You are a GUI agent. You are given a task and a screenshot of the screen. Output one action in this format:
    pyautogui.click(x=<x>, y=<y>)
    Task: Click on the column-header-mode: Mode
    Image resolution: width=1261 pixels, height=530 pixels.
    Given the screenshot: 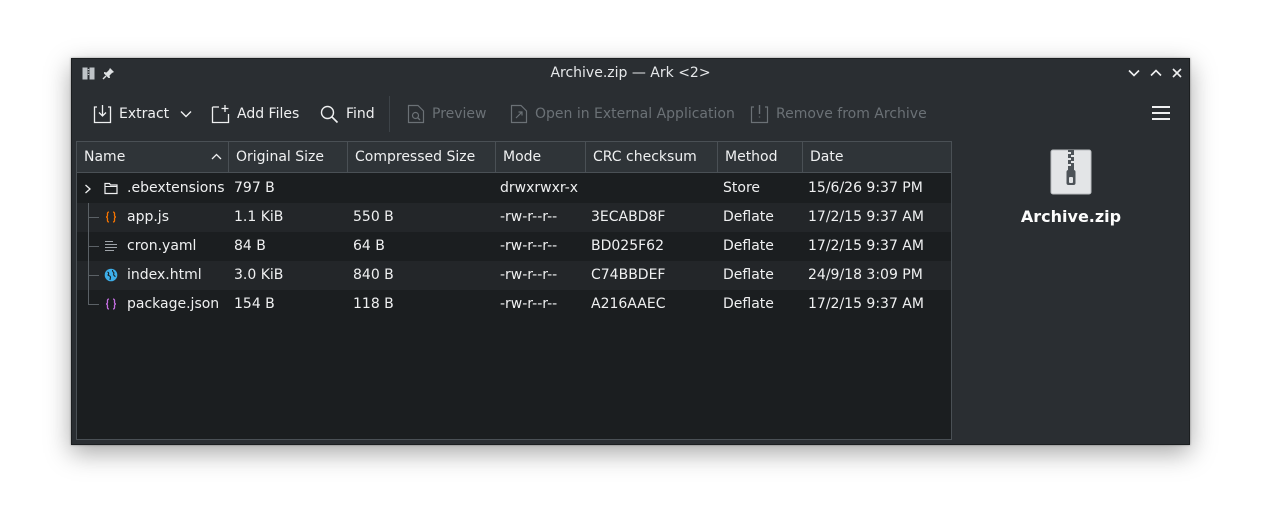 What is the action you would take?
    pyautogui.click(x=541, y=157)
    